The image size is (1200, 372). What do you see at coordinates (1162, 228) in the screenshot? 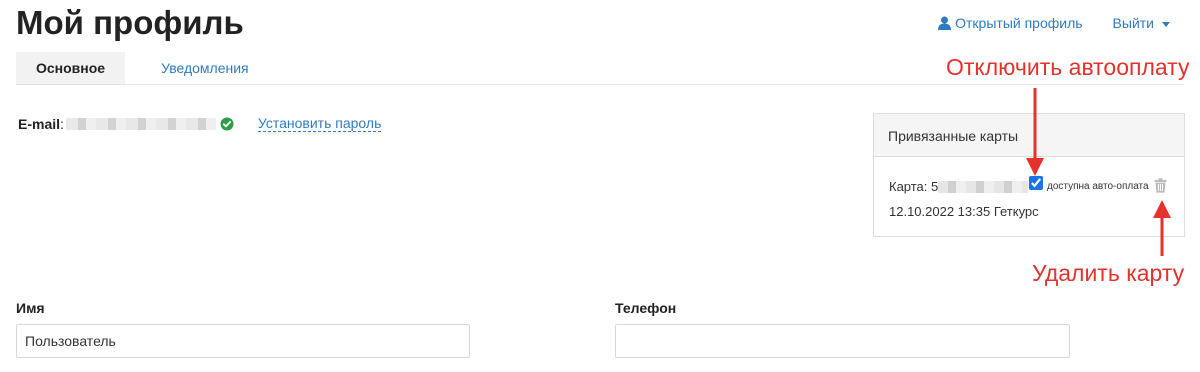
I see `arrow-to-trash-icon` at bounding box center [1162, 228].